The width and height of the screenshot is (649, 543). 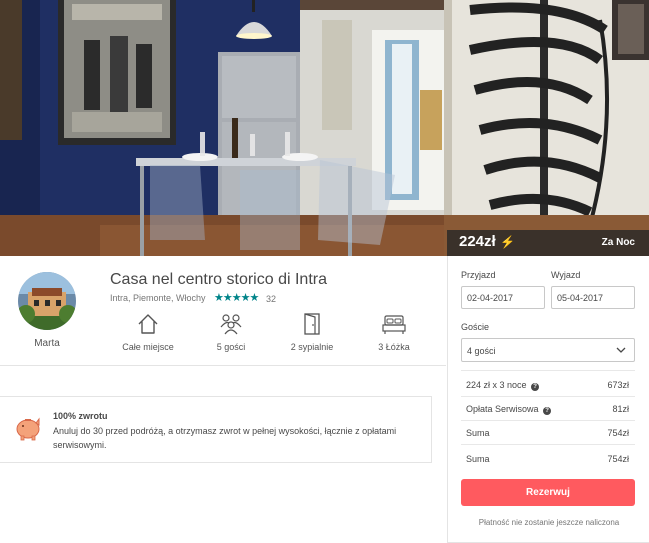 I want to click on checkin-label: Przyjazd, so click(x=478, y=275).